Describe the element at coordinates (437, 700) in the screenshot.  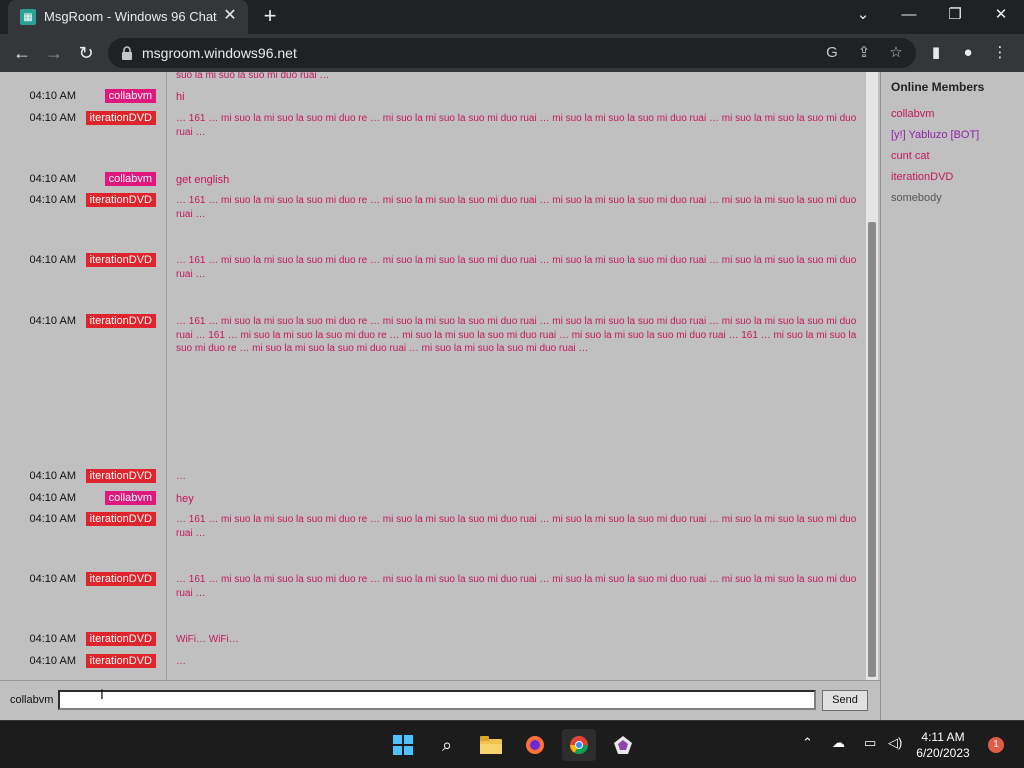
I see `message-input` at that location.